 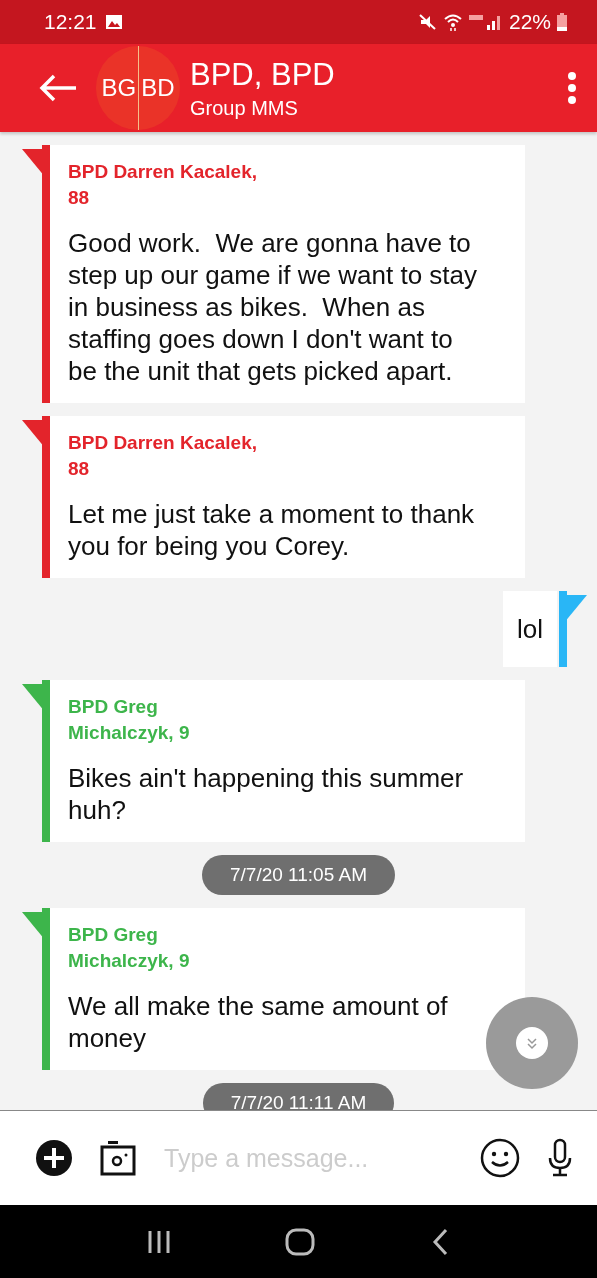 What do you see at coordinates (118, 1158) in the screenshot?
I see `camera-icon` at bounding box center [118, 1158].